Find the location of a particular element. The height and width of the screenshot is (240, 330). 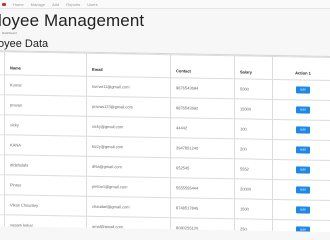

cell-name: Kumar is located at coordinates (45, 85).